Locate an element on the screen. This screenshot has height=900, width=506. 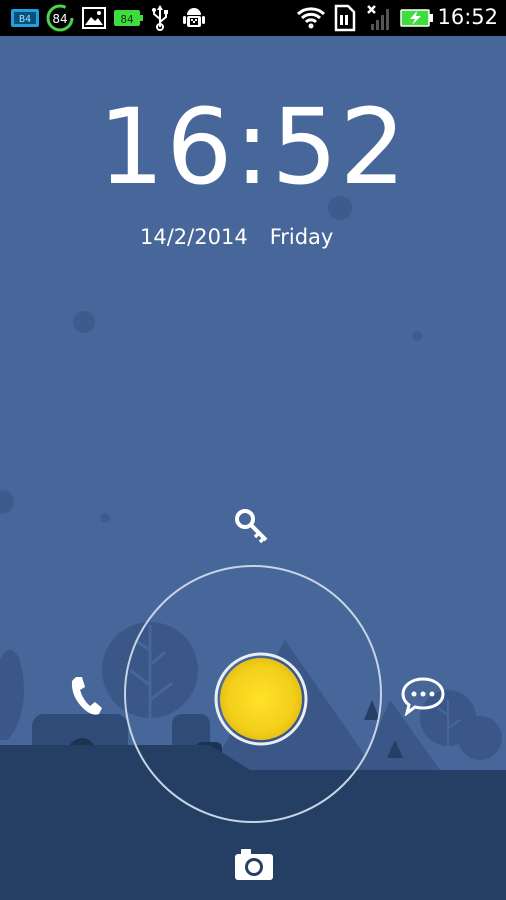
lockscreen-day: Friday is located at coordinates (301, 237).